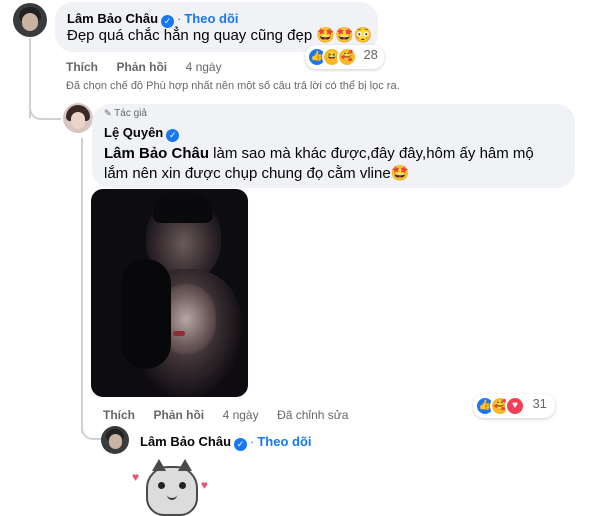 Image resolution: width=591 pixels, height=516 pixels. What do you see at coordinates (133, 132) in the screenshot?
I see `reply-author: Lệ Quyên` at bounding box center [133, 132].